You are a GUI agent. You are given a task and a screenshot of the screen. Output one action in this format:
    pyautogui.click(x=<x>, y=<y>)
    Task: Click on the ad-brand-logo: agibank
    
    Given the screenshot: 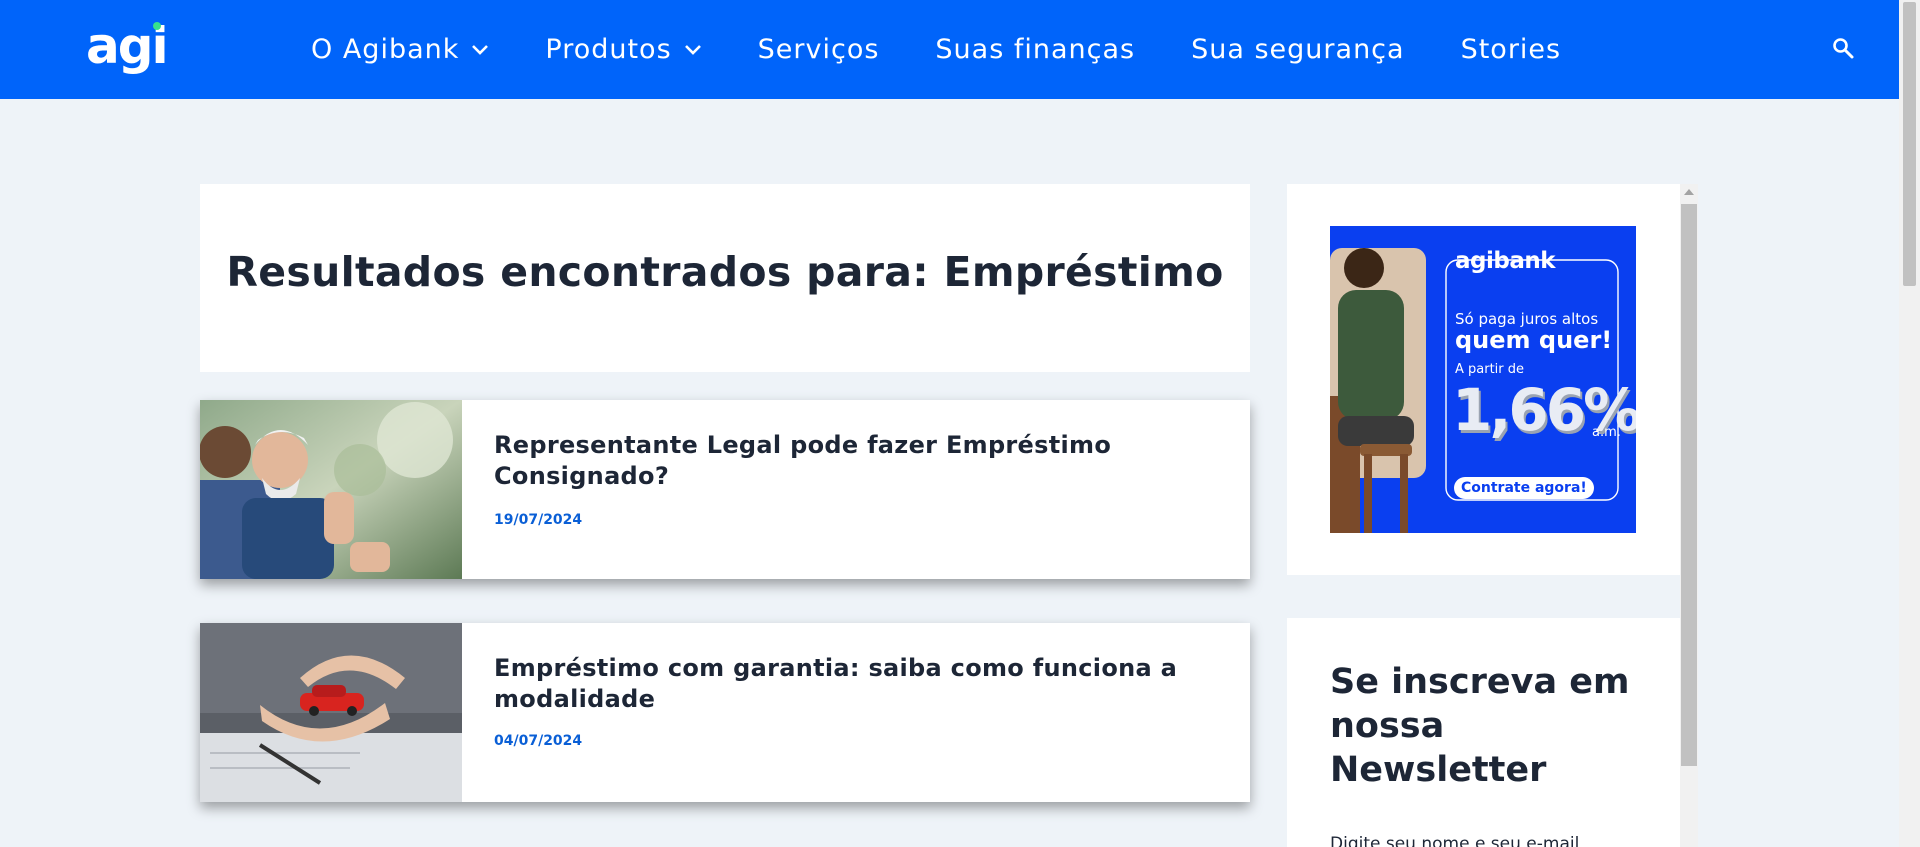 What is the action you would take?
    pyautogui.click(x=1505, y=261)
    